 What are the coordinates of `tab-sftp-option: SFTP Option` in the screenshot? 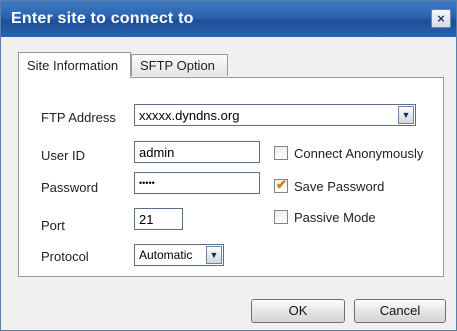 It's located at (179, 65).